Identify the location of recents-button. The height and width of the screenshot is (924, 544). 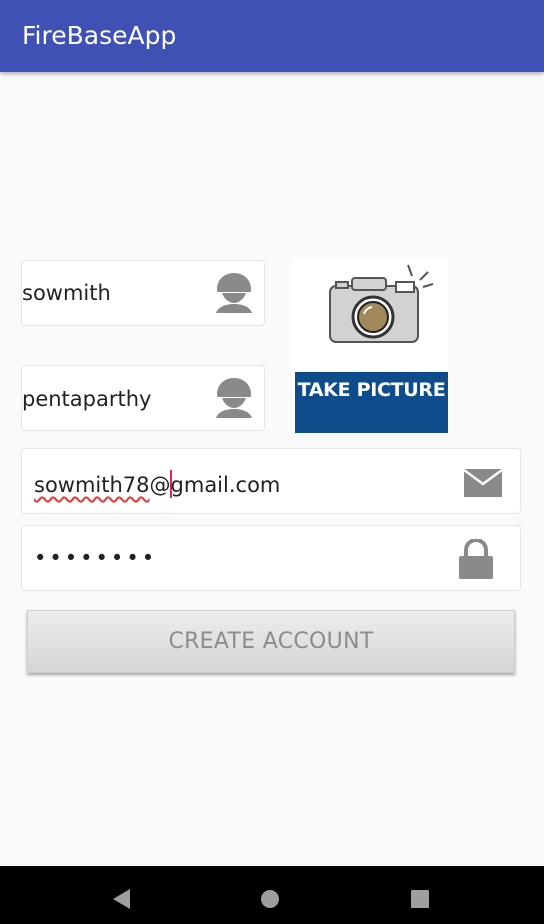
(420, 895).